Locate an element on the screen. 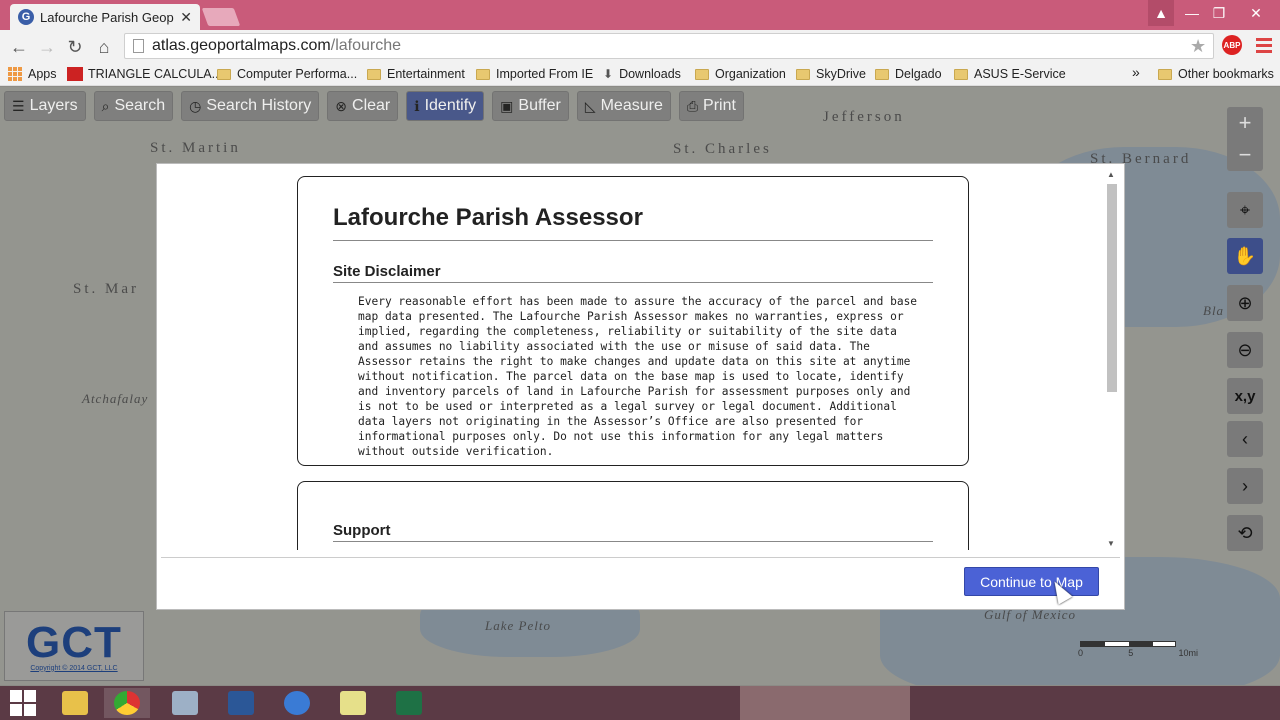 The width and height of the screenshot is (1280, 720). search-history-button: ◷ Search History is located at coordinates (250, 106).